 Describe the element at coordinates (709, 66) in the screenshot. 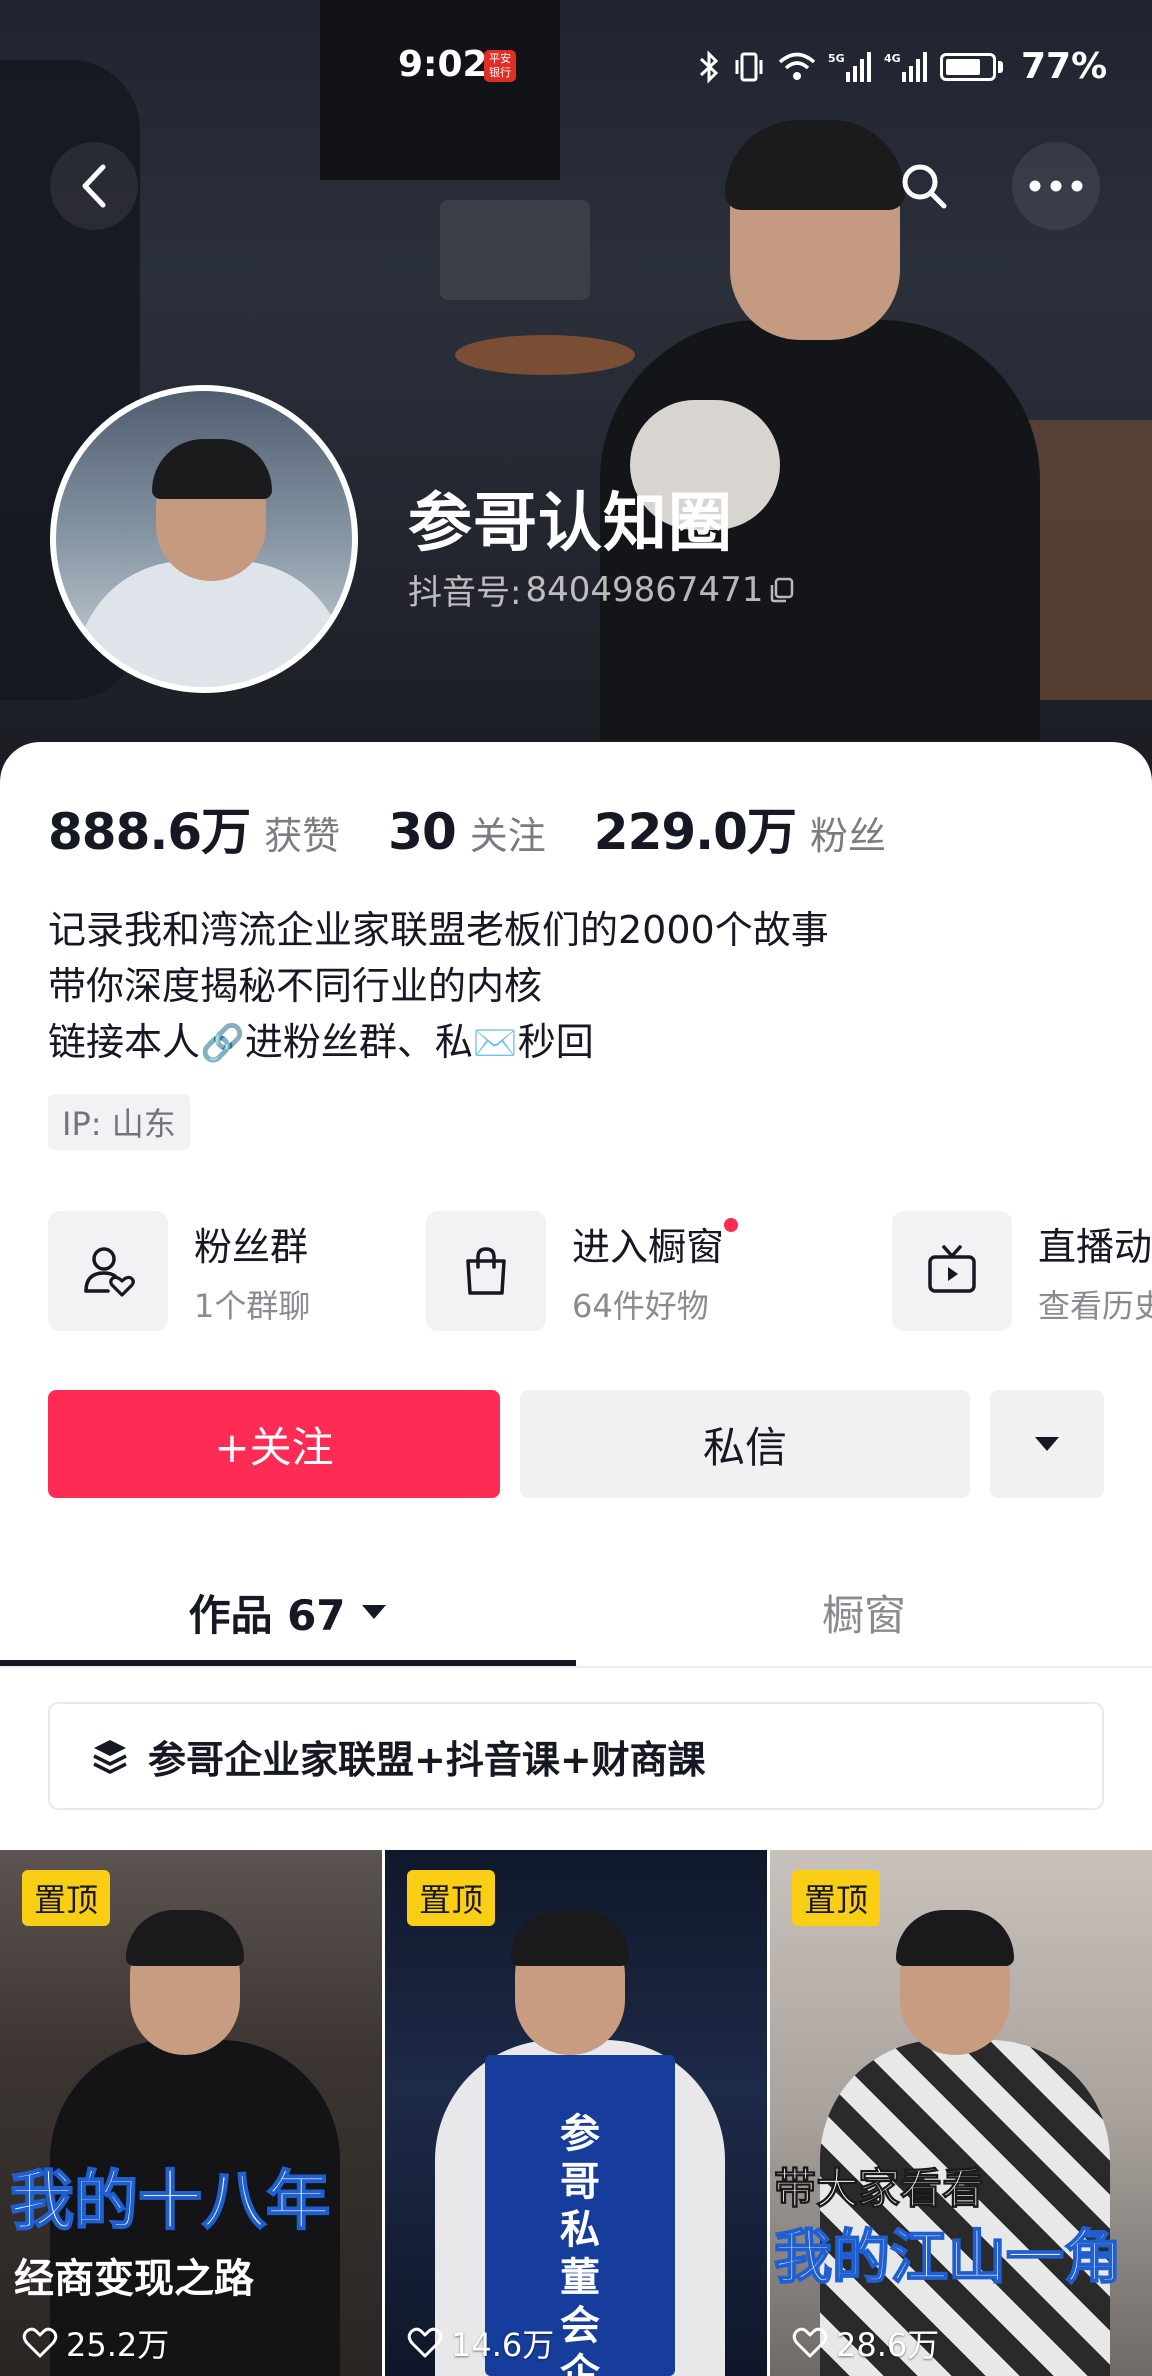

I see `bluetooth-icon` at that location.